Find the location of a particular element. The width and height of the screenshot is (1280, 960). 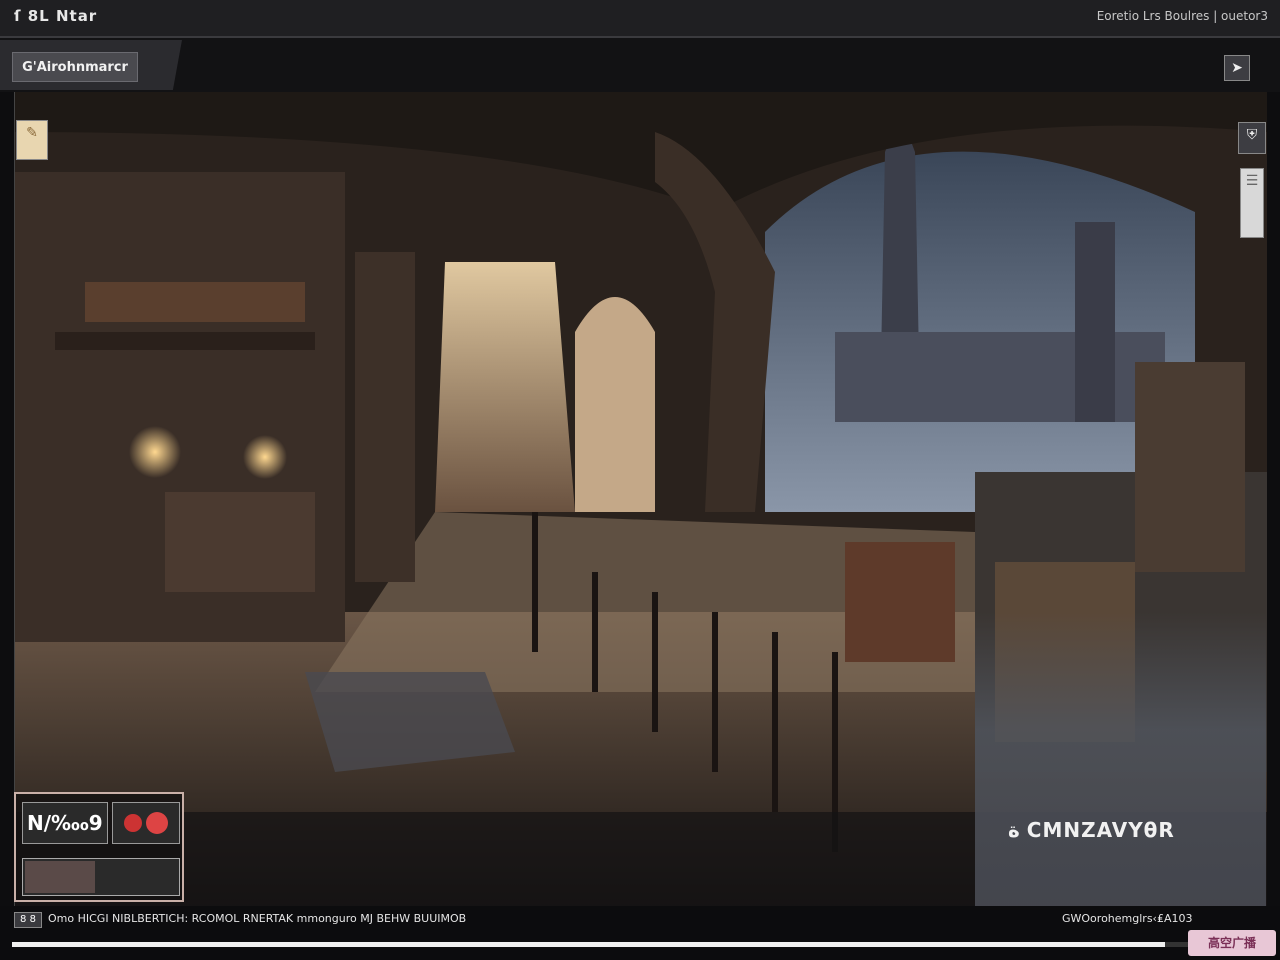

sub-bar is located at coordinates (640, 65).